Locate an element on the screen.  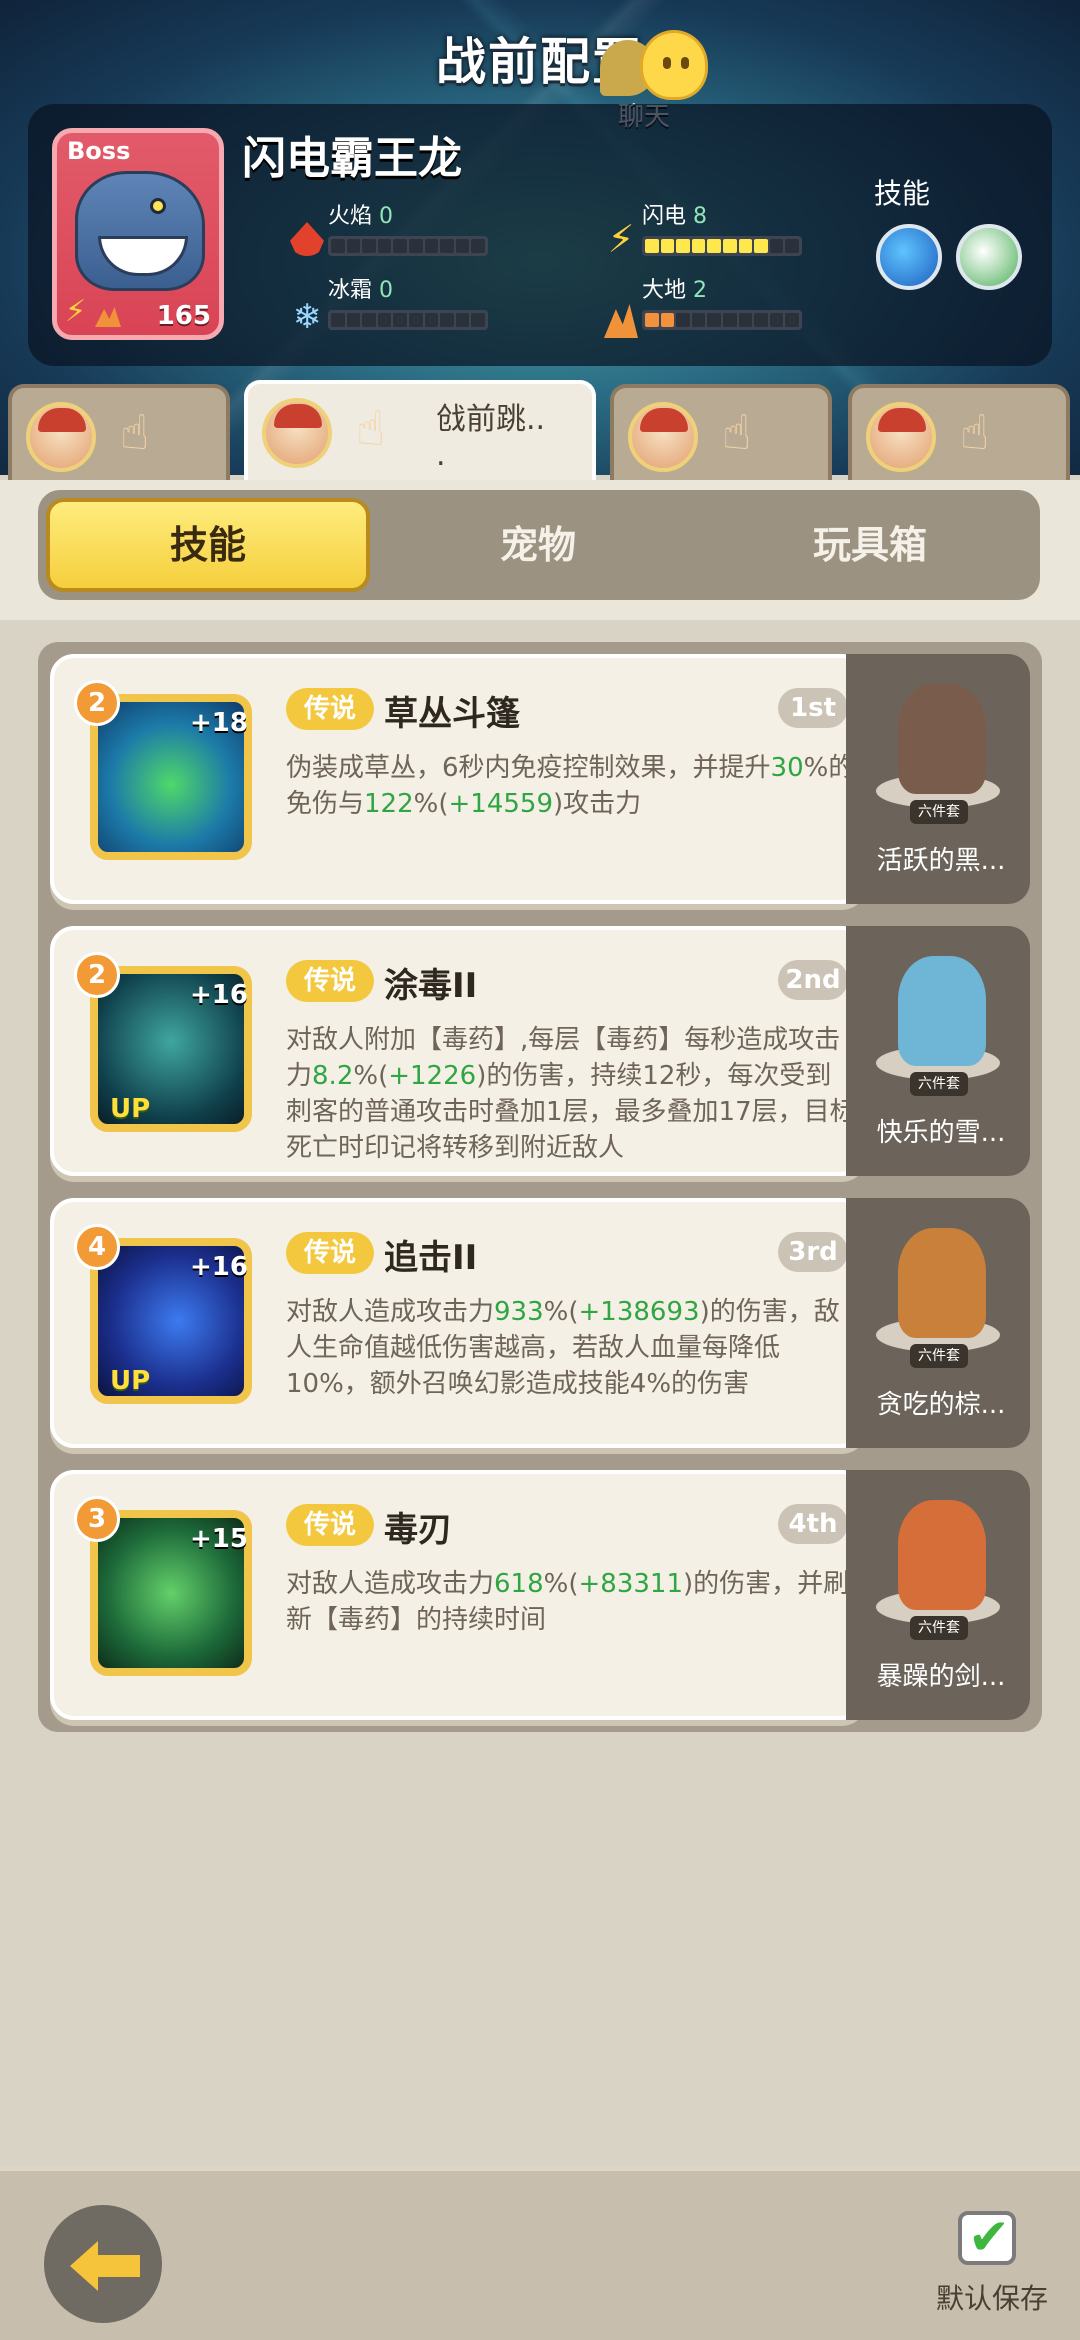
boss-tag: Boss is located at coordinates (99, 151).